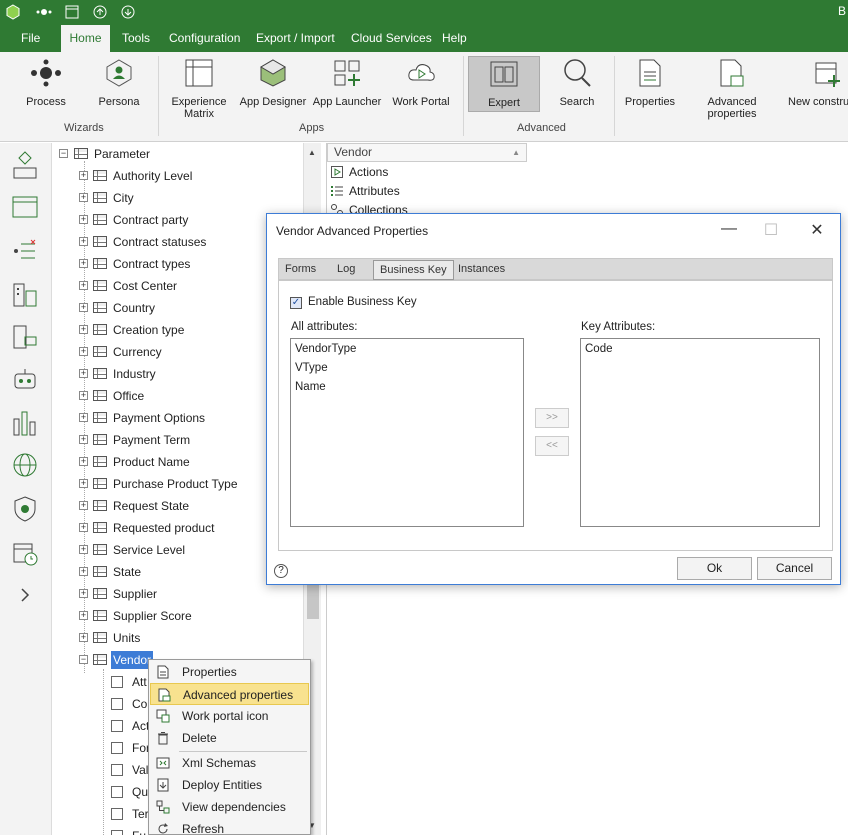 The image size is (848, 835). What do you see at coordinates (229, 738) in the screenshot?
I see `menu-item-delete: Delete` at bounding box center [229, 738].